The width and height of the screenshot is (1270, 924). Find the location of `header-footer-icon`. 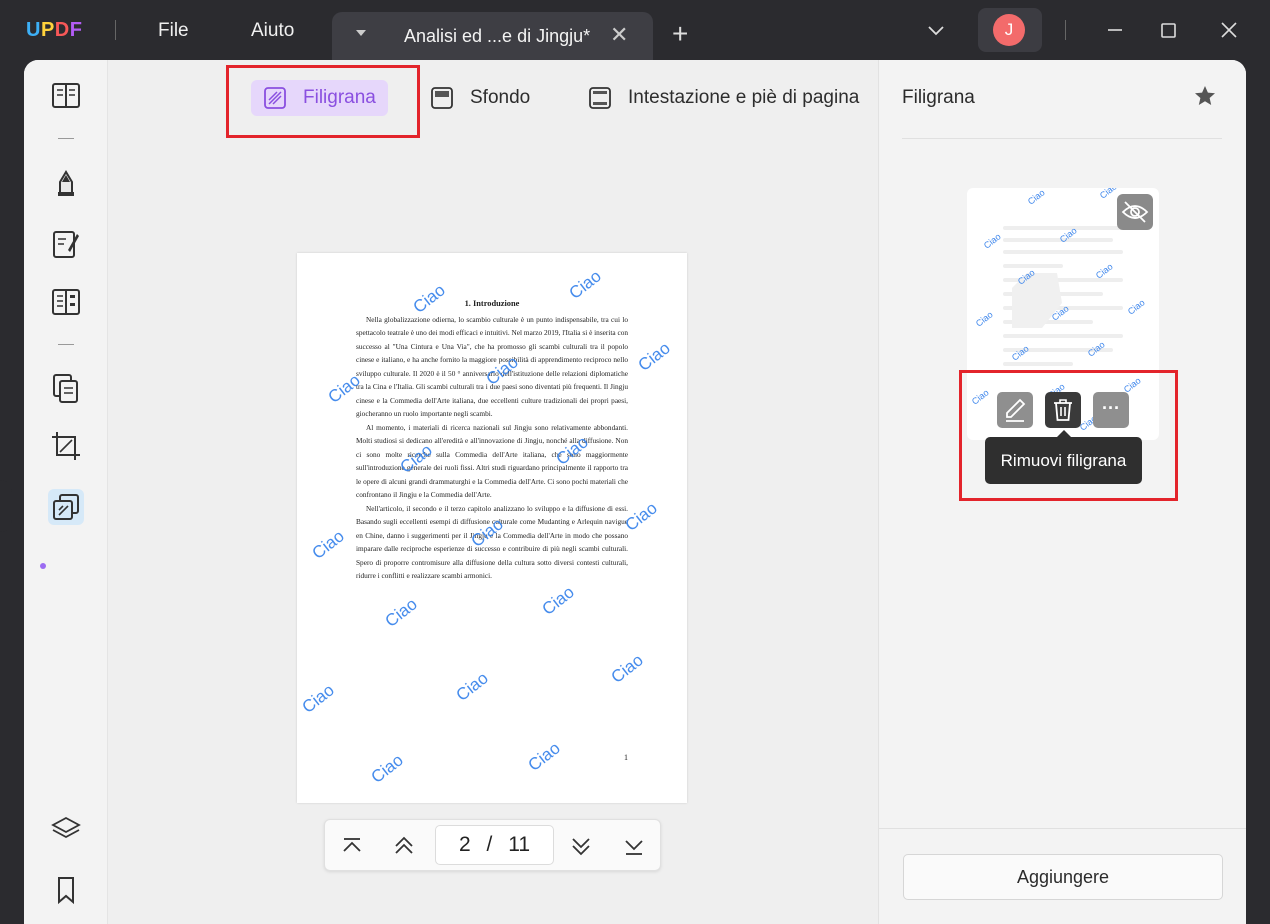

header-footer-icon is located at coordinates (600, 98).